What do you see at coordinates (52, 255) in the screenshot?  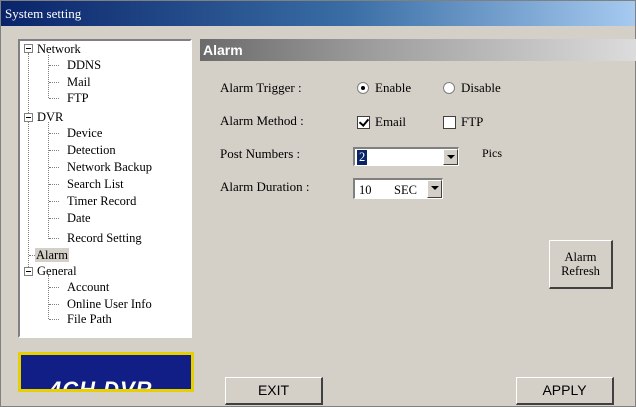 I see `tree-item-alarm: Alarm` at bounding box center [52, 255].